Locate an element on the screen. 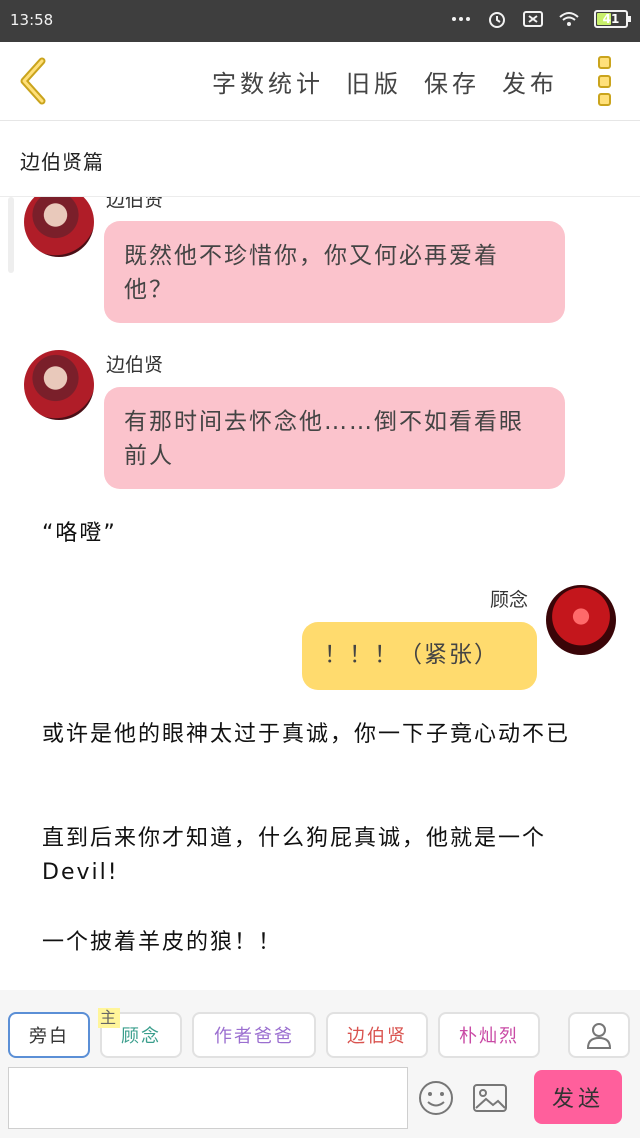 This screenshot has height=1138, width=640. image-icon is located at coordinates (490, 1098).